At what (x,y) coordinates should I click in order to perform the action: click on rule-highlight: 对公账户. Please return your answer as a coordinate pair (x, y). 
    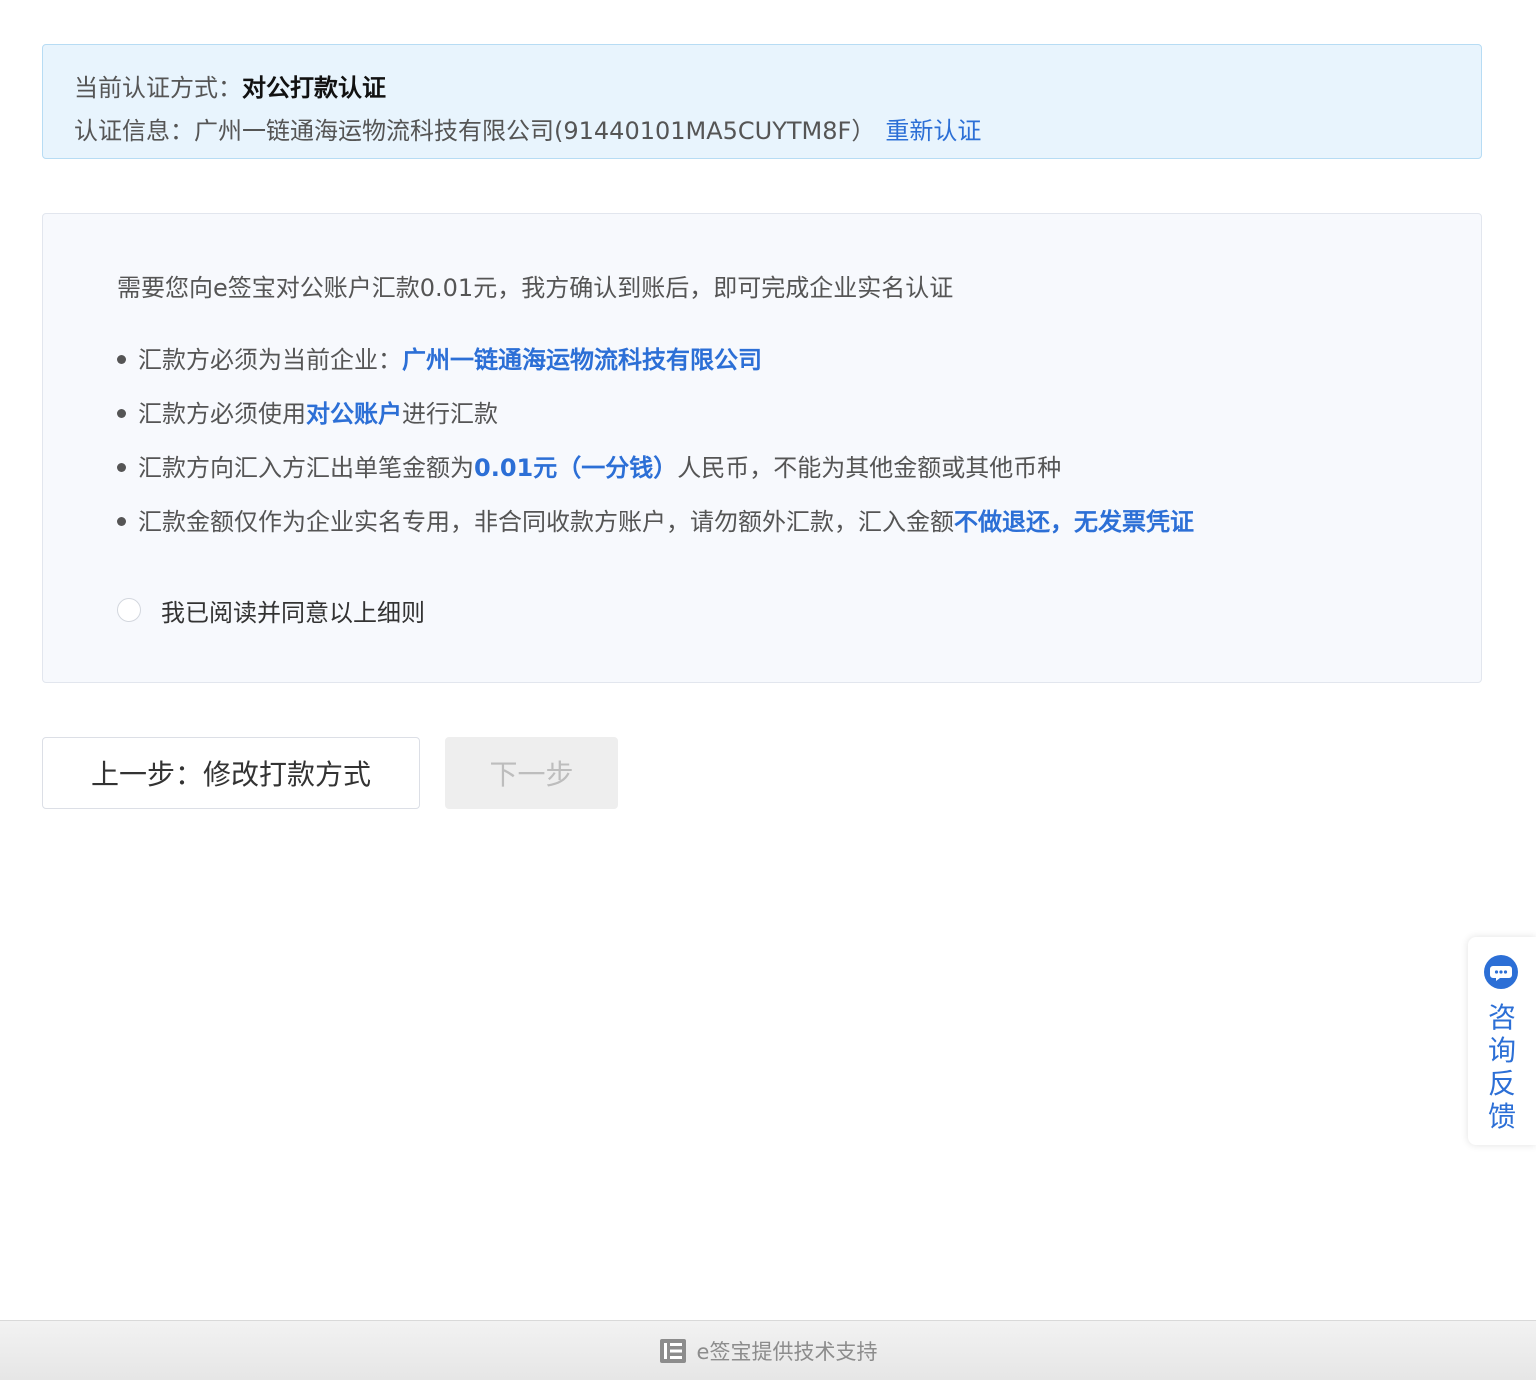
    Looking at the image, I should click on (354, 414).